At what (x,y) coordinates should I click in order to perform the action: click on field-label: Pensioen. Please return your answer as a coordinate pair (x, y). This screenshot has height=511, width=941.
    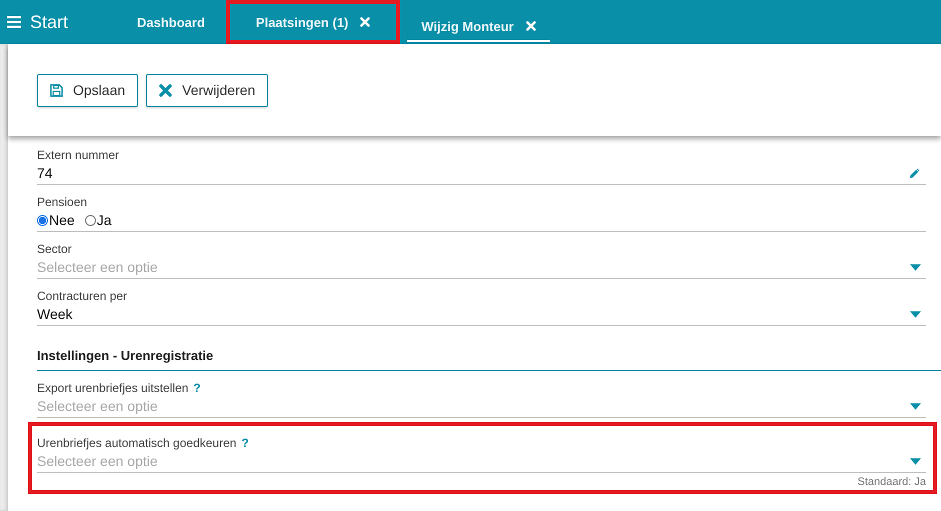
    Looking at the image, I should click on (62, 202).